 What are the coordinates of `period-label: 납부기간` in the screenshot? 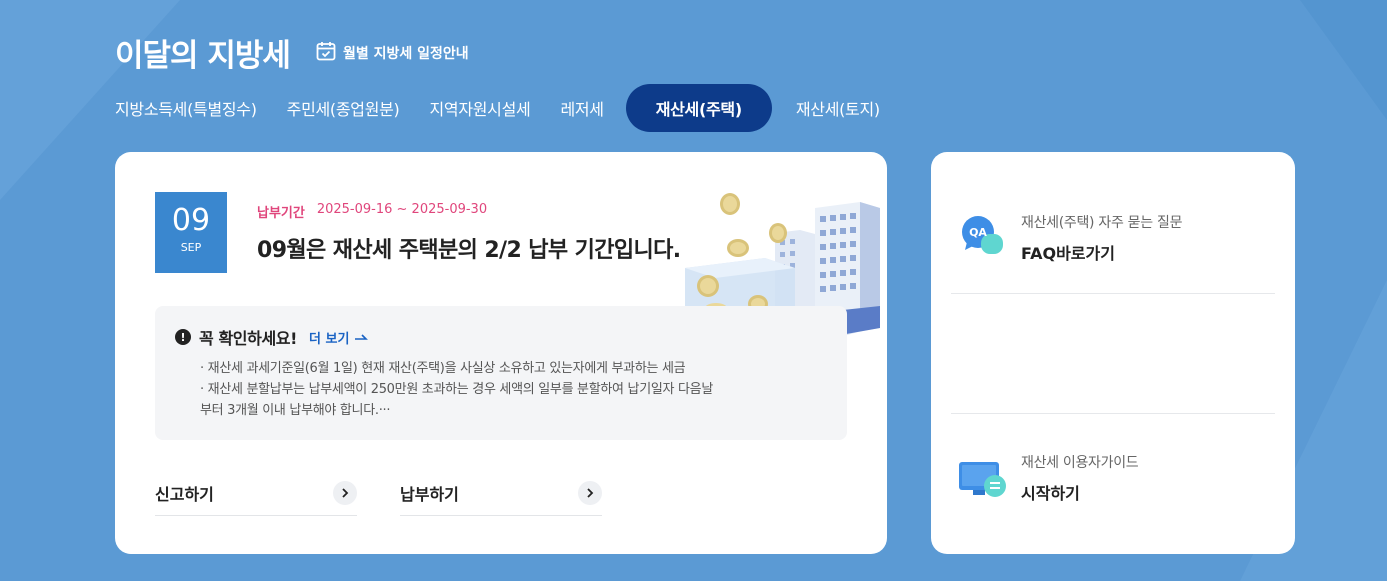 It's located at (281, 213).